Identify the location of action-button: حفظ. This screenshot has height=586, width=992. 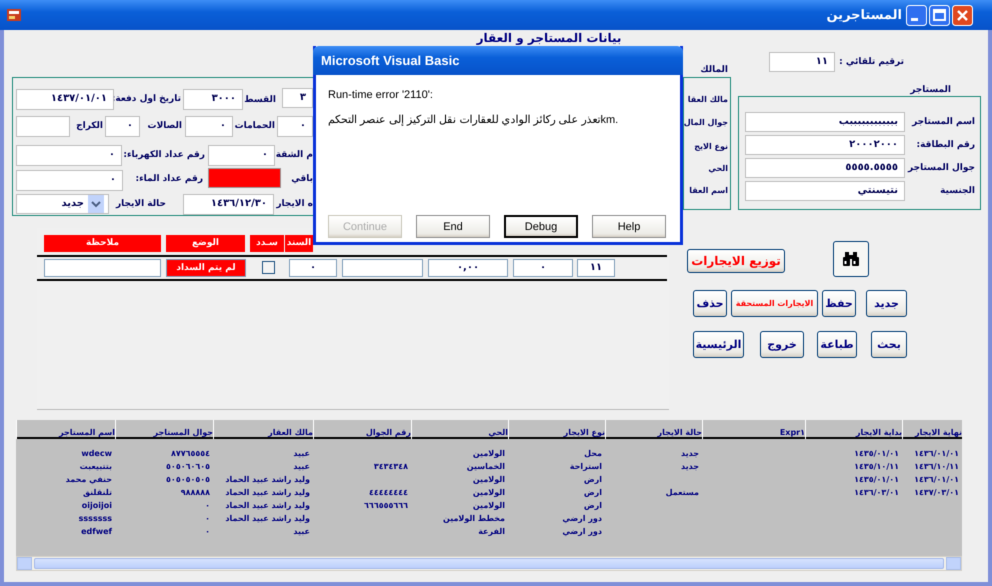
(839, 303).